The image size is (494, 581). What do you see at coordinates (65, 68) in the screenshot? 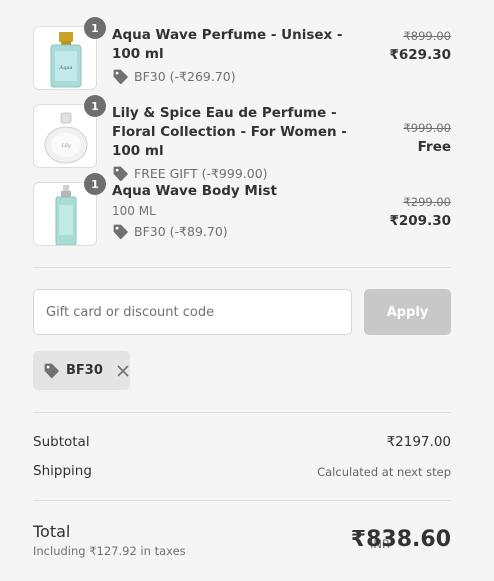
I see `svg-text: Aqua` at bounding box center [65, 68].